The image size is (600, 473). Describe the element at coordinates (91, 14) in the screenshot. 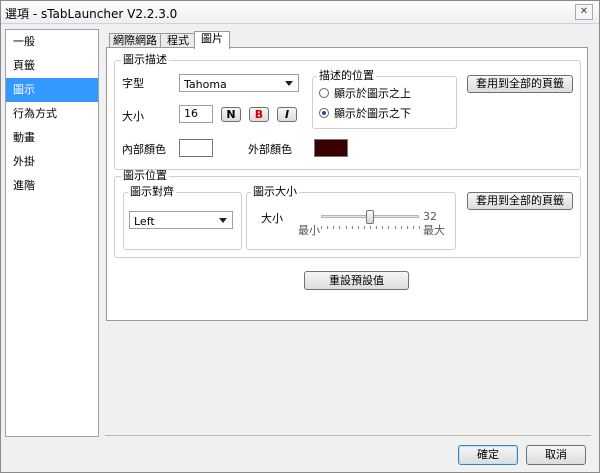

I see `window-title: 選項 - sTabLauncher V2.2.3.0` at that location.